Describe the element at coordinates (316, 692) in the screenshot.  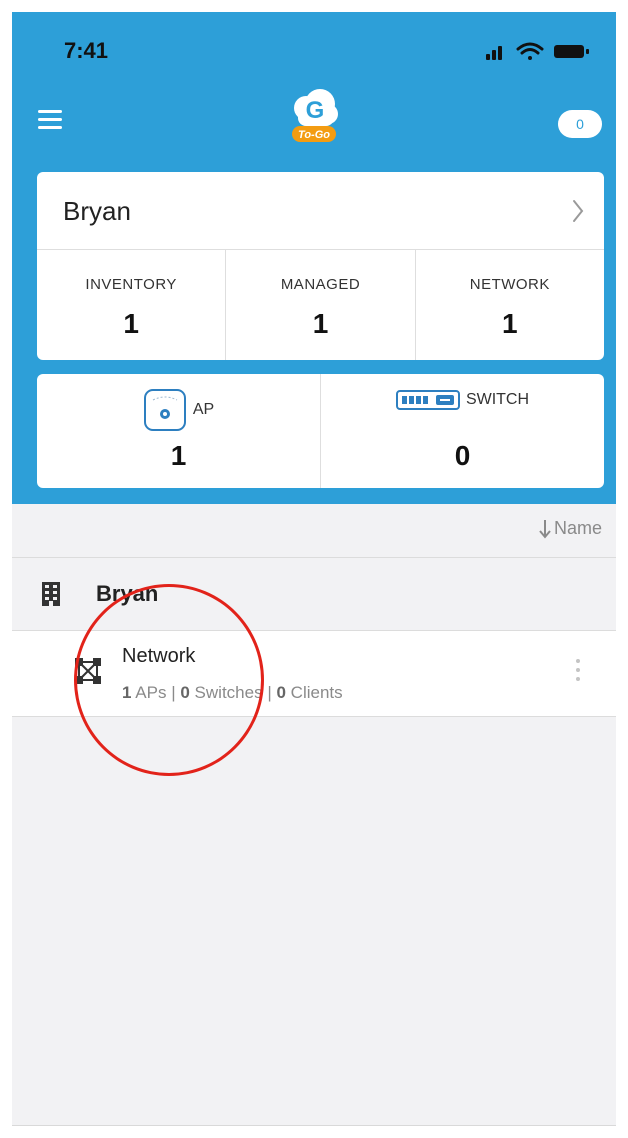
I see `clients-label: Clients` at that location.